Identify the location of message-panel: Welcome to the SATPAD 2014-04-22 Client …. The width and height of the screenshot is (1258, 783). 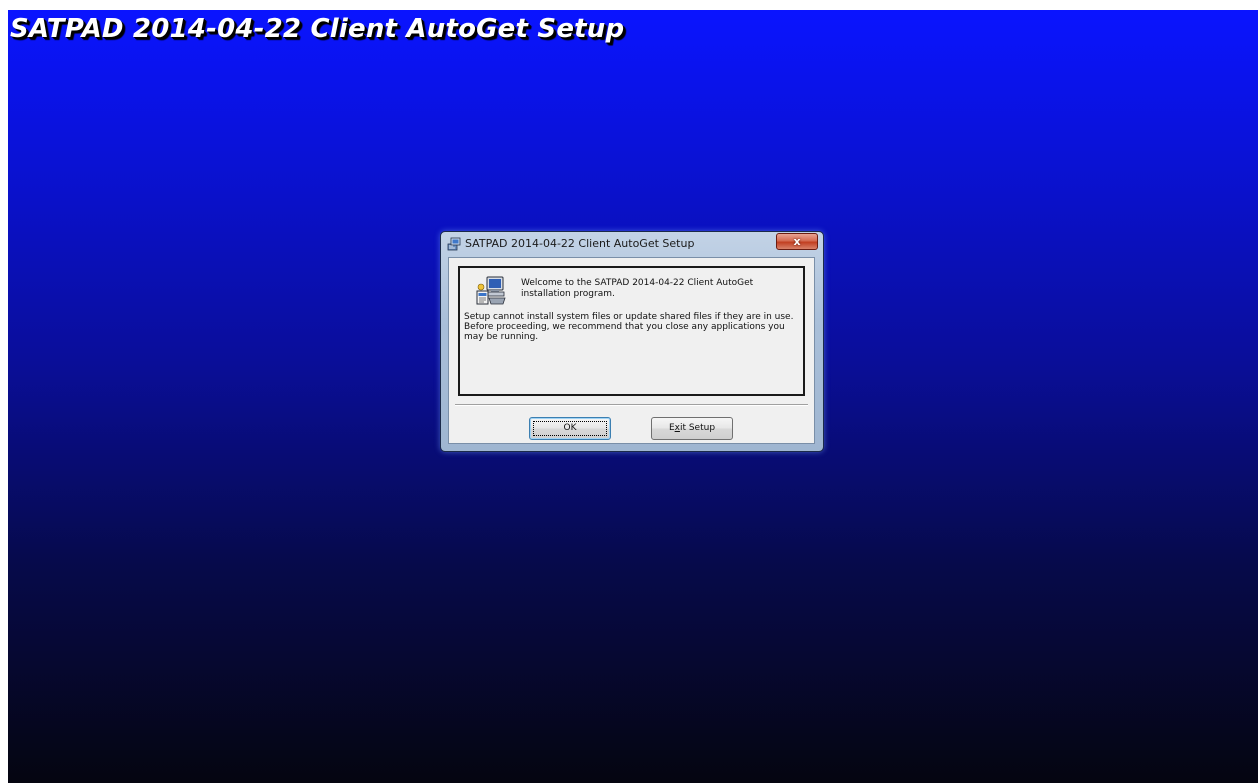
(631, 331).